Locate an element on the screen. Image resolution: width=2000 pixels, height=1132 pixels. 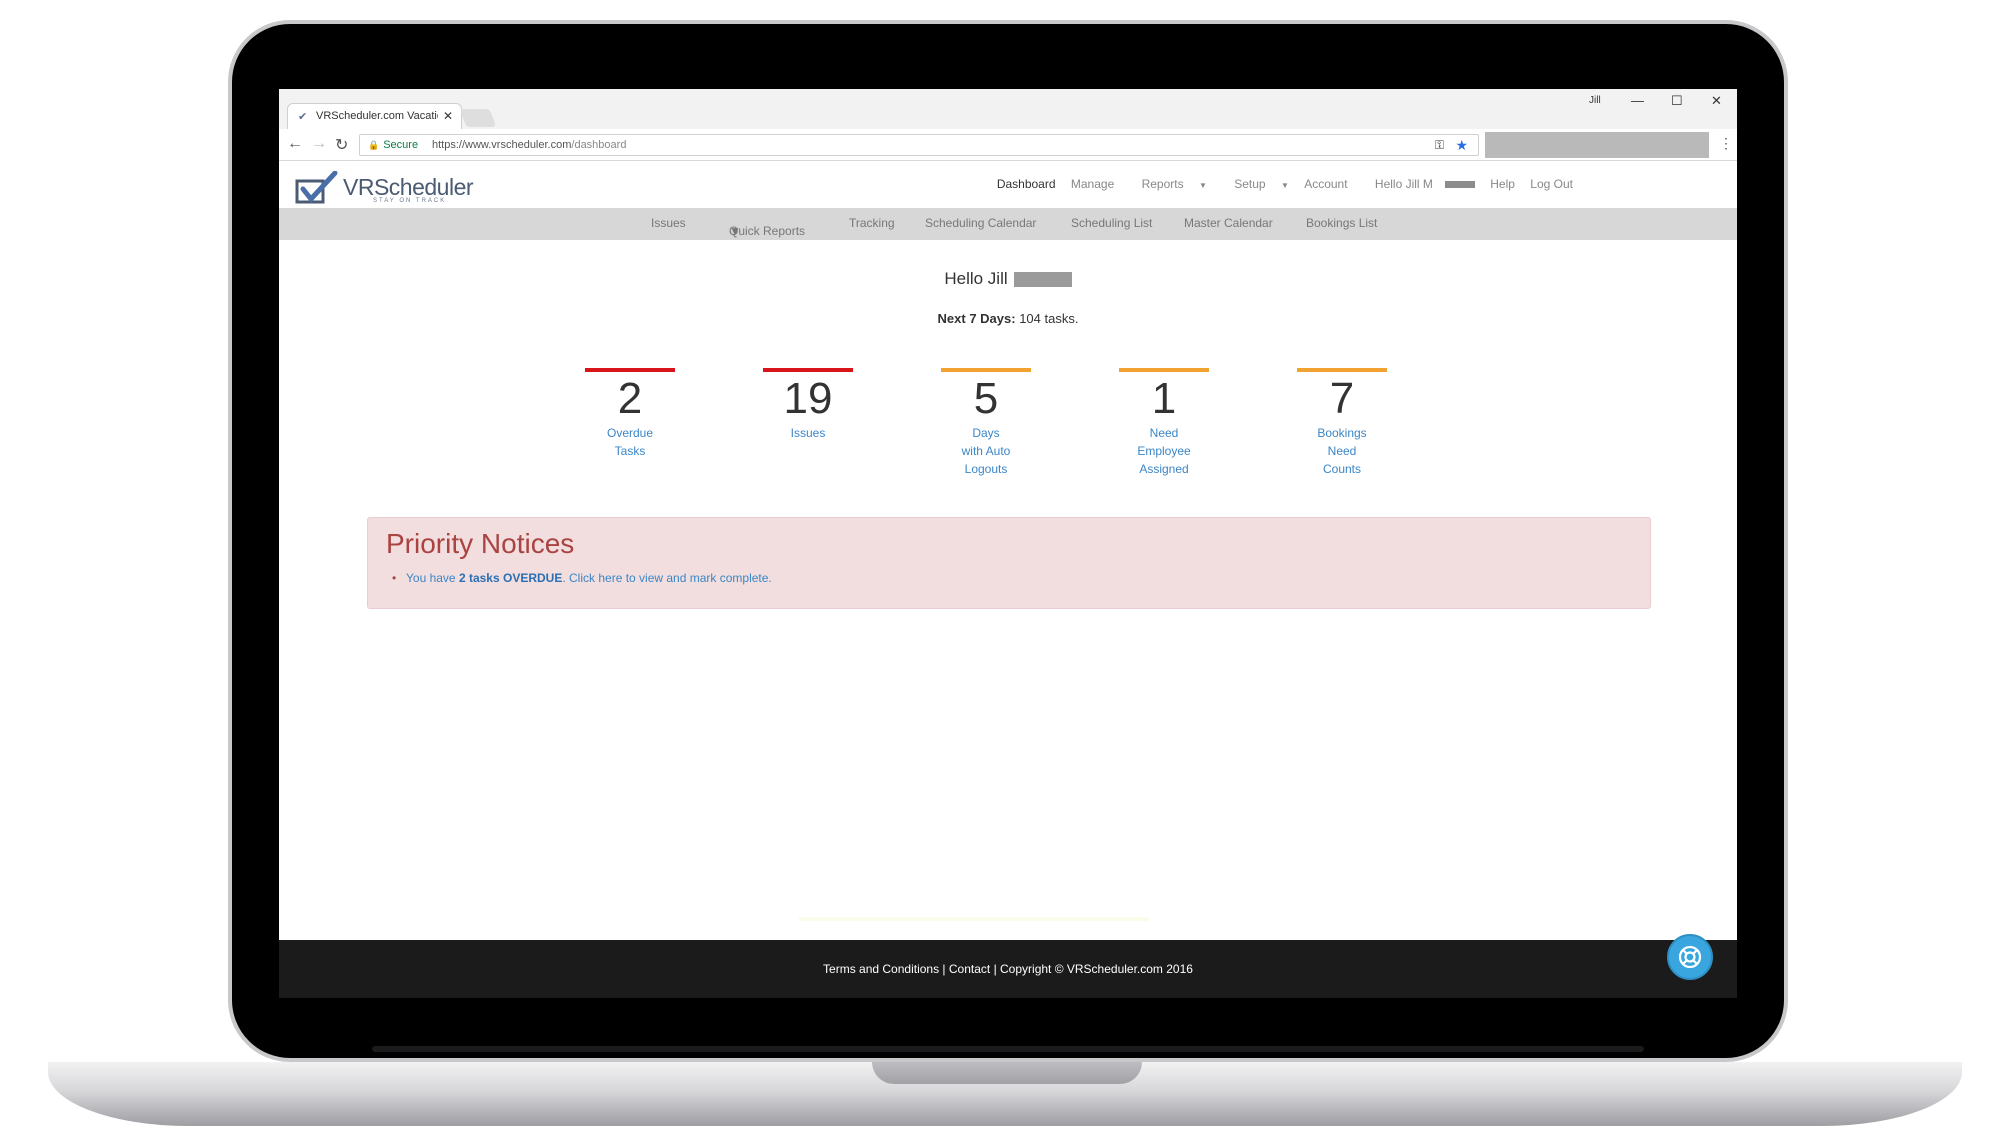
stat-auto-logouts: 5 Days with Auto Logouts is located at coordinates (986, 423).